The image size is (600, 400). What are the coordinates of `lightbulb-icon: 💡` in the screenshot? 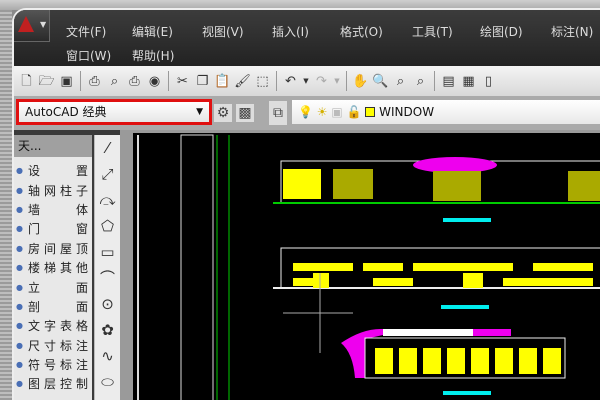 It's located at (305, 112).